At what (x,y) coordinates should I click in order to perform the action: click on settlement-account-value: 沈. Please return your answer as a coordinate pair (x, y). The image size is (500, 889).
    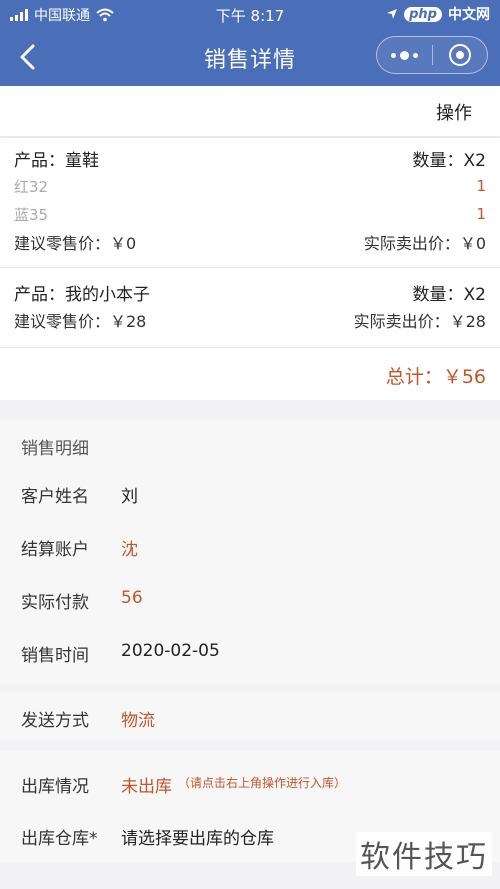
    Looking at the image, I should click on (129, 550).